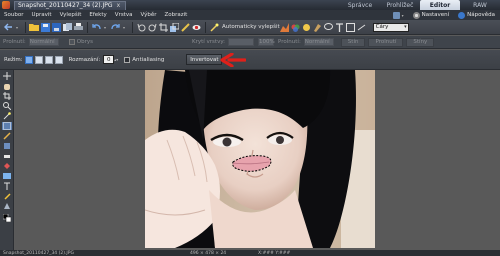 Image resolution: width=500 pixels, height=256 pixels. What do you see at coordinates (7, 206) in the screenshot?
I see `retouch-tool-icon` at bounding box center [7, 206].